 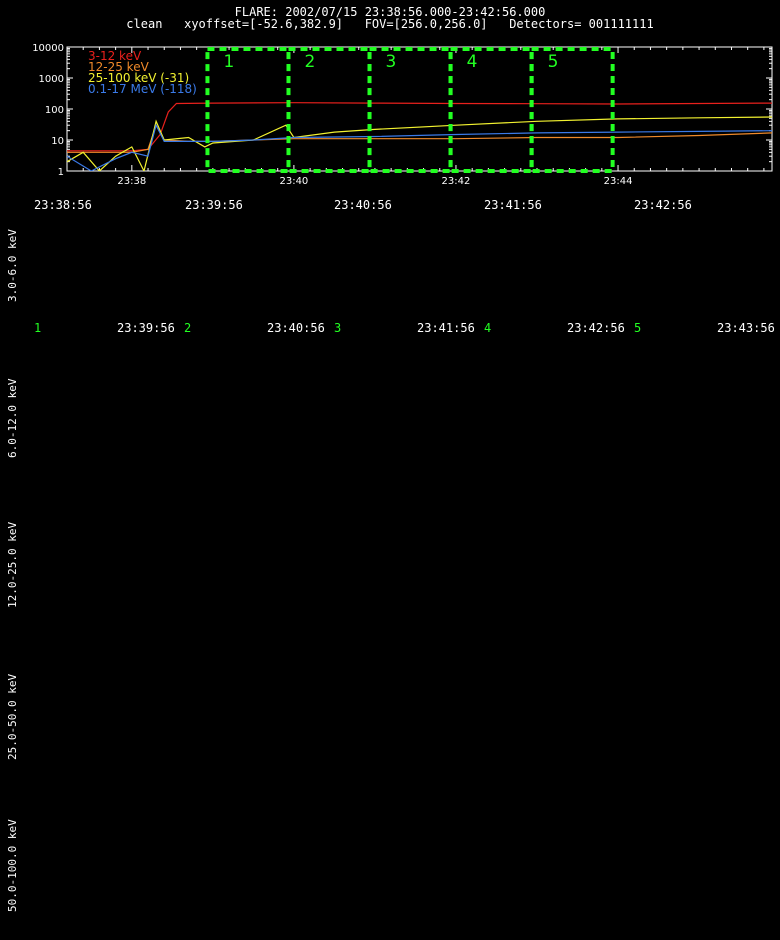 I want to click on energy-band-label: 50.0-100.0 keV, so click(x=12, y=865).